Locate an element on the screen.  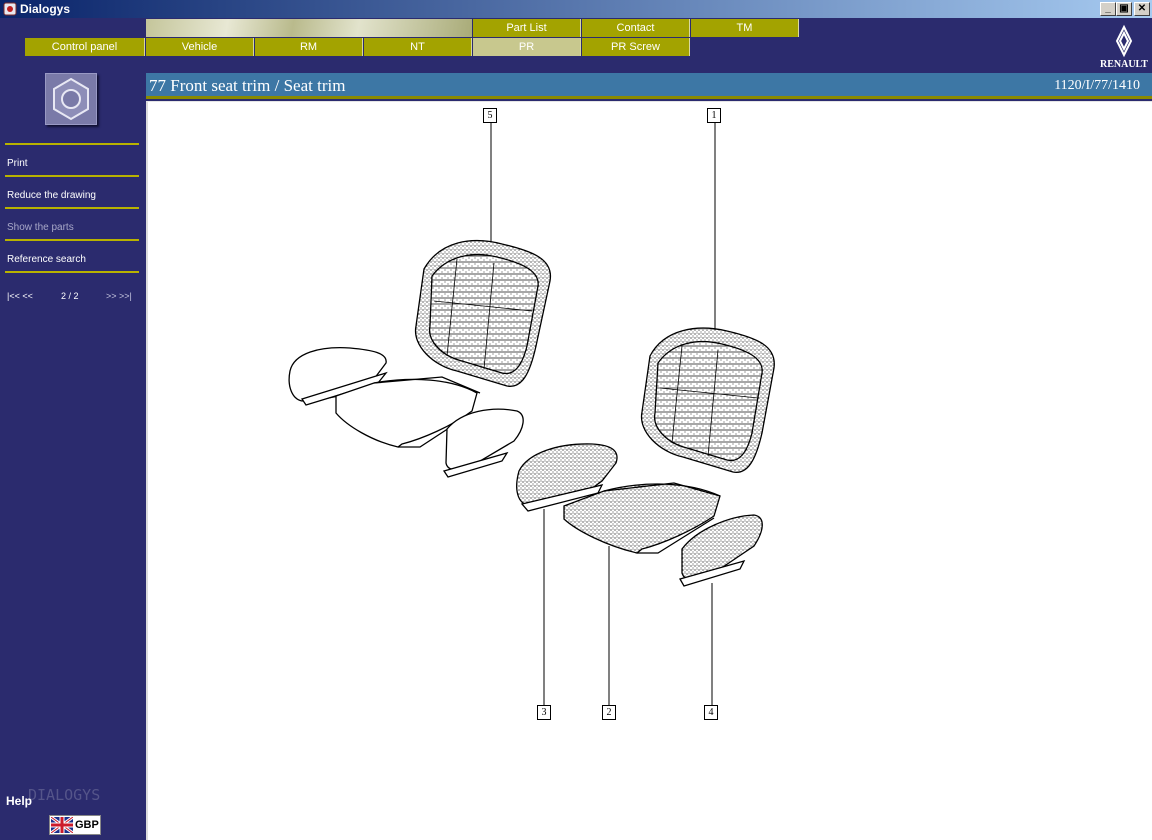
window-title: Dialogys is located at coordinates (45, 9).